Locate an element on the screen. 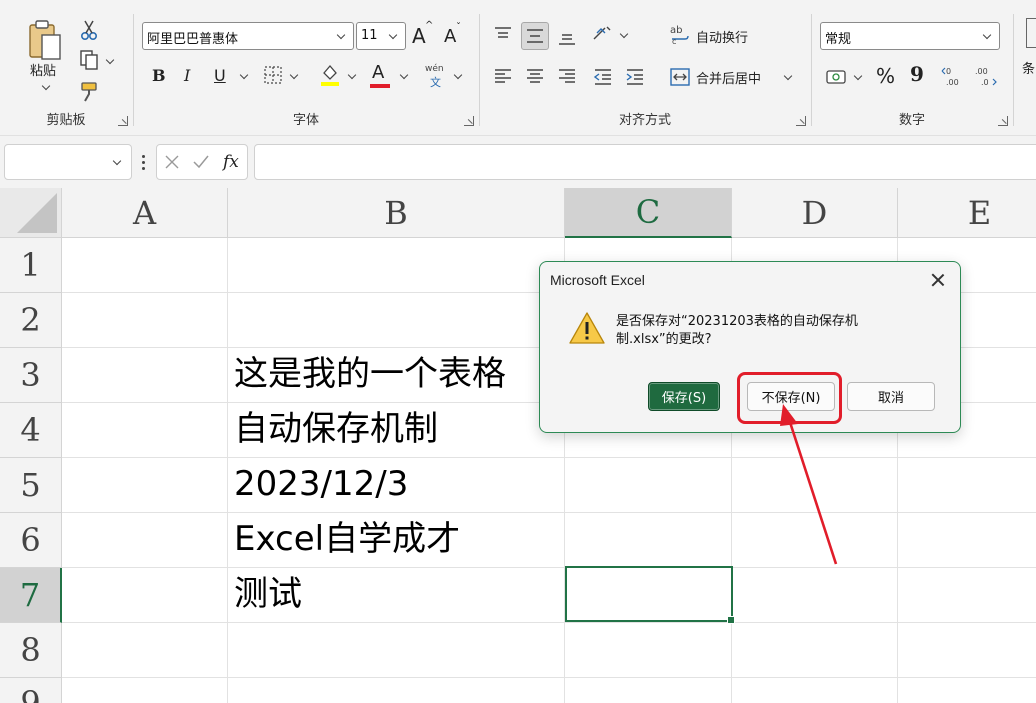 Image resolution: width=1036 pixels, height=703 pixels. name-box is located at coordinates (68, 162).